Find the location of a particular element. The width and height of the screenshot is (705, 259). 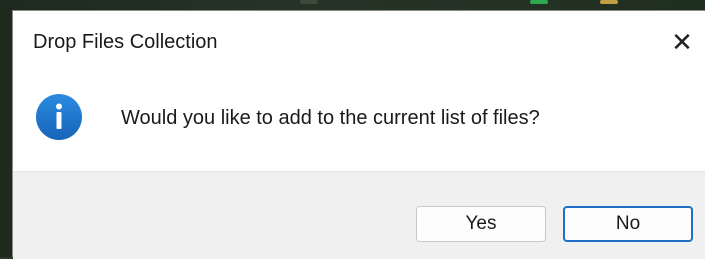

close-button: ✕ is located at coordinates (682, 42).